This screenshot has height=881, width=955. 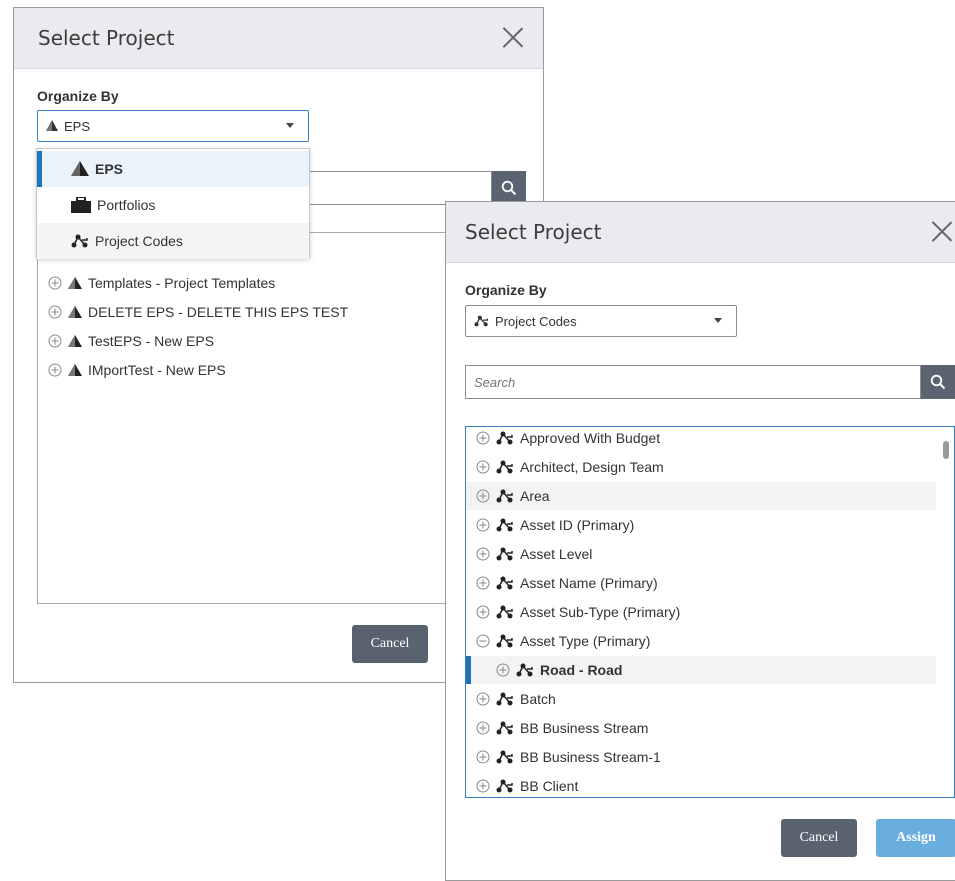 What do you see at coordinates (549, 786) in the screenshot?
I see `tree-row-label: BB Client` at bounding box center [549, 786].